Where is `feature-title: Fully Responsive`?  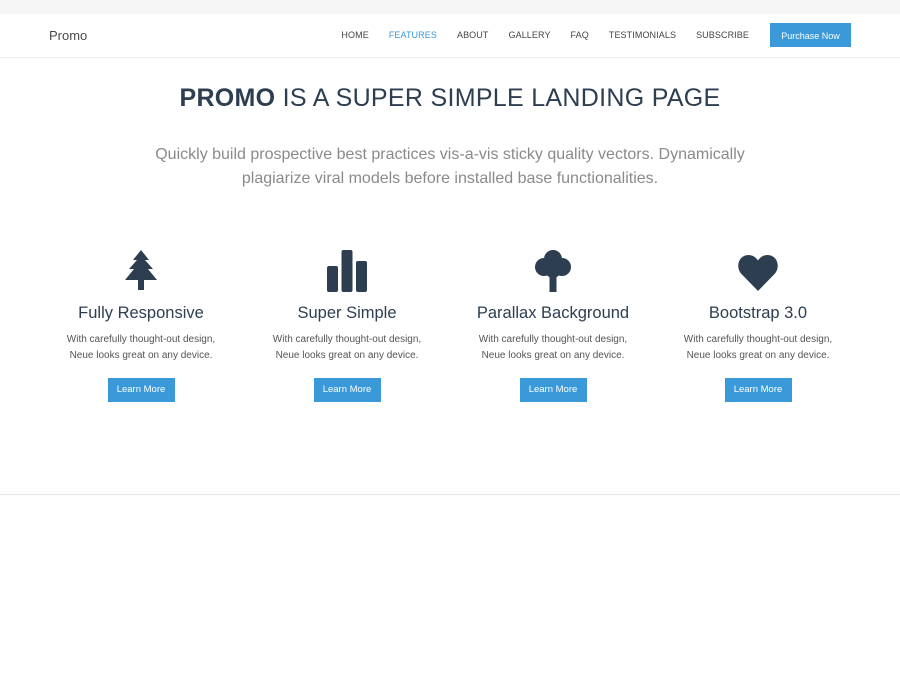 feature-title: Fully Responsive is located at coordinates (141, 313).